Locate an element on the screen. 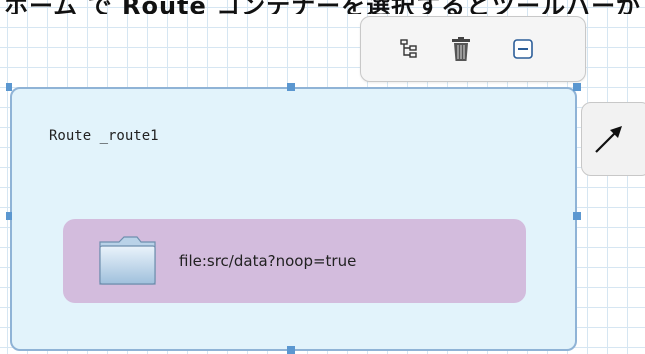 The image size is (645, 354). resize-handle-bottom is located at coordinates (291, 350).